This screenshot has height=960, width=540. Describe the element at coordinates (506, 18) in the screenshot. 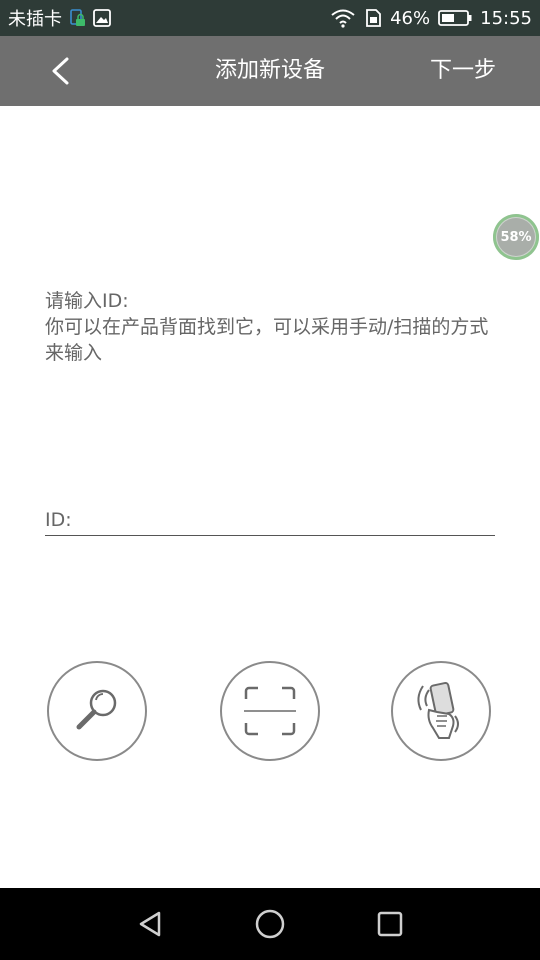

I see `clock: 15:55` at that location.